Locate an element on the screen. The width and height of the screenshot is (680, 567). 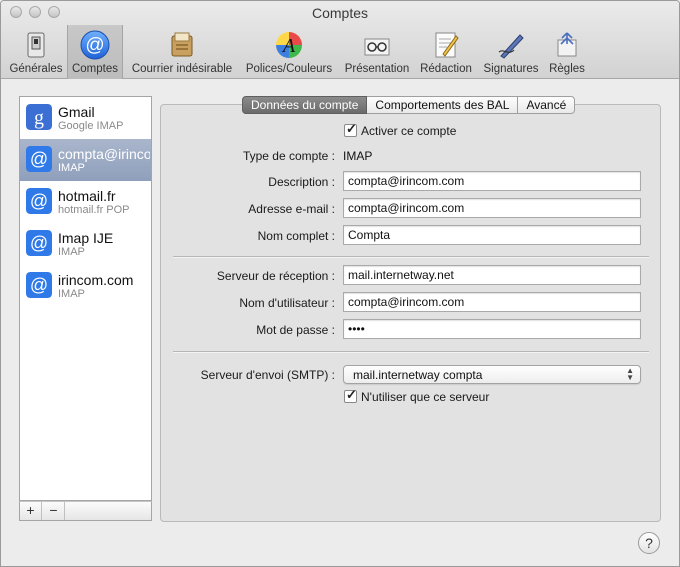
account-list-buttons: + − is located at coordinates (85, 511).